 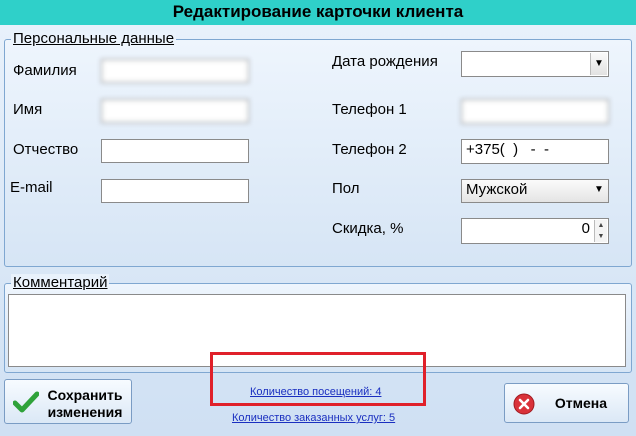 What do you see at coordinates (385, 61) in the screenshot?
I see `birth-date-label: Дата рождения` at bounding box center [385, 61].